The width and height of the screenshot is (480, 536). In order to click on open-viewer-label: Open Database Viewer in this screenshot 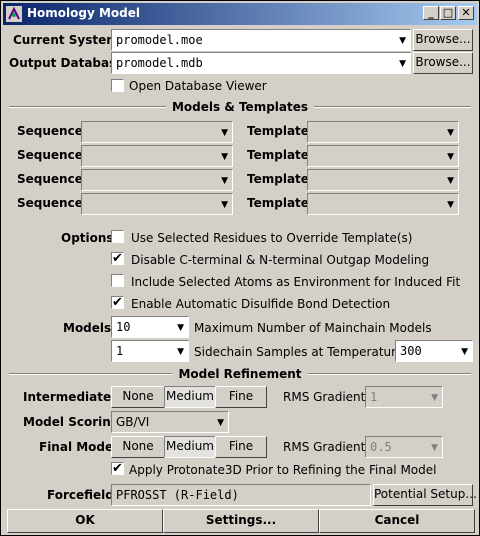, I will do `click(198, 86)`.